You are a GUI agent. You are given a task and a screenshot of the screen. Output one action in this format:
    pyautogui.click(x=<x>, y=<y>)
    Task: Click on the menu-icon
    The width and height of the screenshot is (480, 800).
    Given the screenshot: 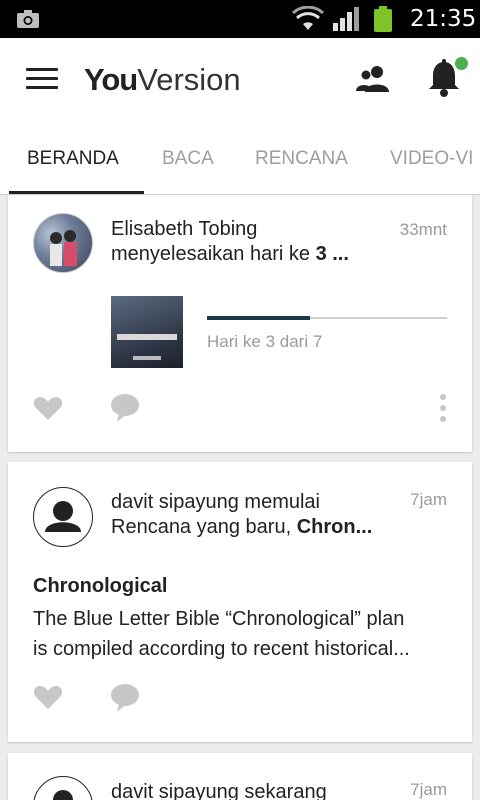 What is the action you would take?
    pyautogui.click(x=42, y=80)
    